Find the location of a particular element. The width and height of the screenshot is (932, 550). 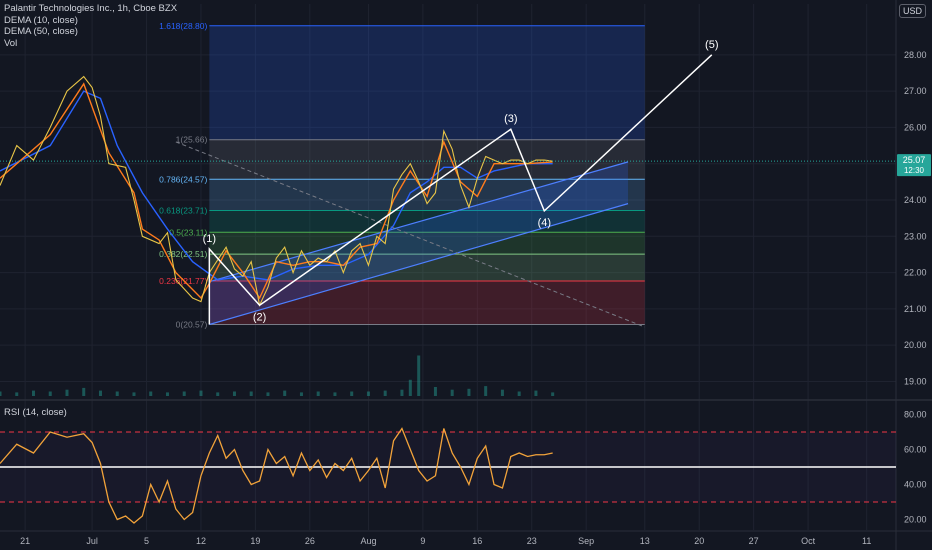

time-axis-tick-label: 13 is located at coordinates (645, 541).